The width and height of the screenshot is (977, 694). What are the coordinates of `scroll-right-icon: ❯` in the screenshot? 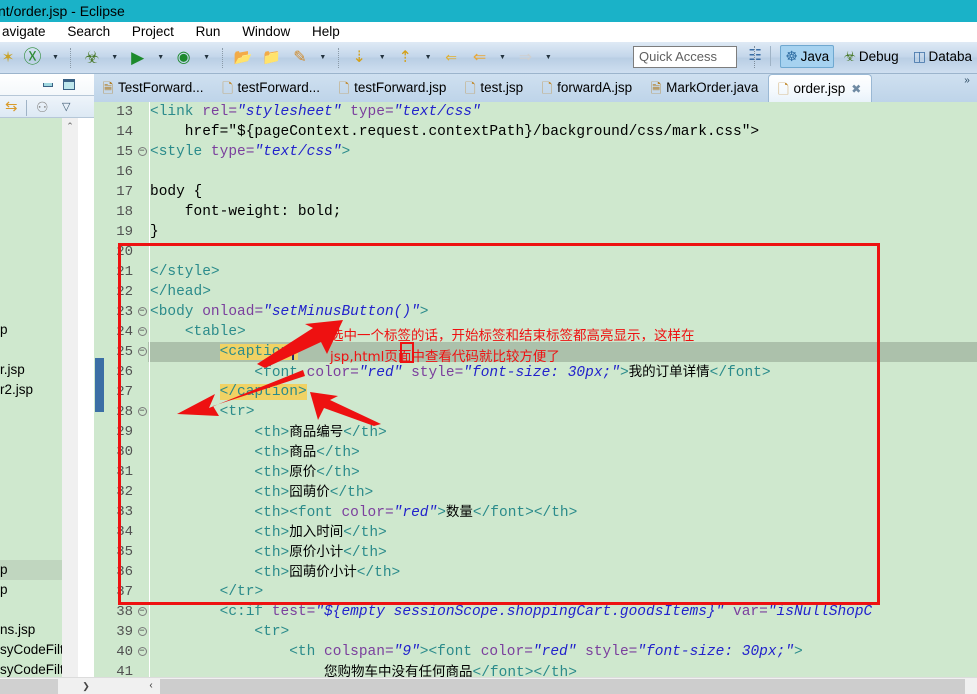 It's located at (86, 686).